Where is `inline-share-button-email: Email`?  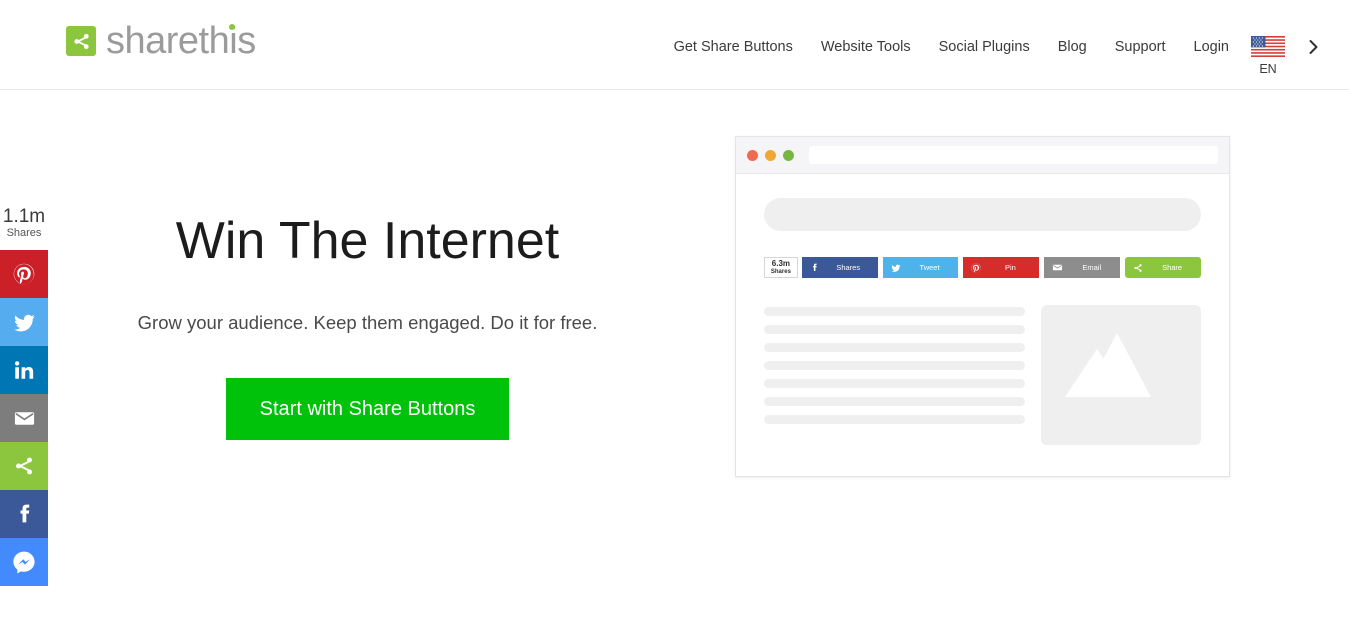 inline-share-button-email: Email is located at coordinates (1082, 267).